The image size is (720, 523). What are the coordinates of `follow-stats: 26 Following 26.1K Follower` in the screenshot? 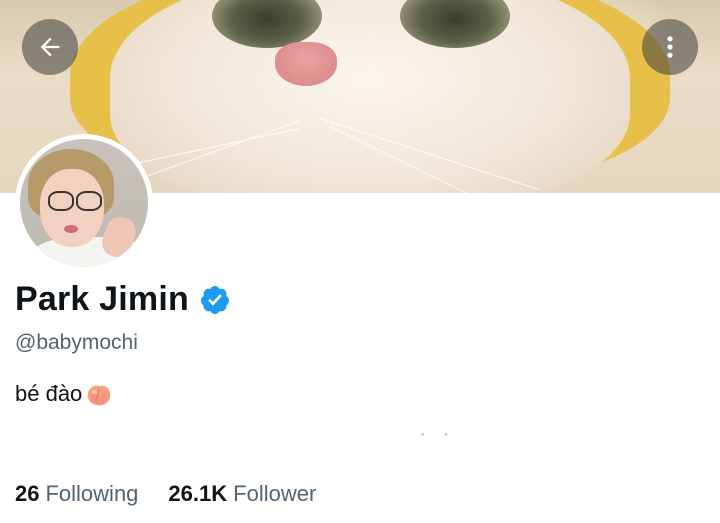 It's located at (180, 494).